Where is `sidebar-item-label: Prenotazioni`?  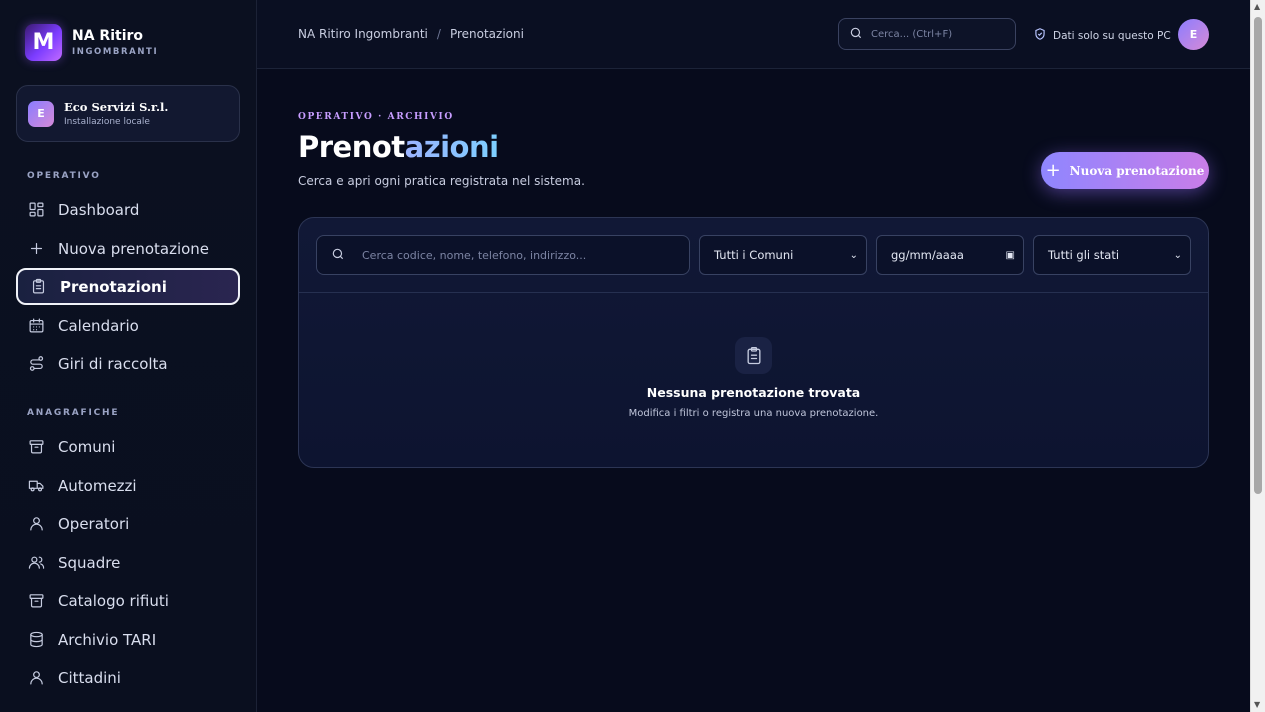 sidebar-item-label: Prenotazioni is located at coordinates (113, 286).